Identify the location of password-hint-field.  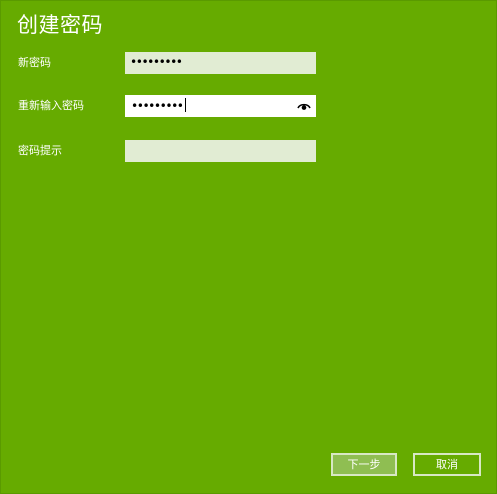
(220, 151).